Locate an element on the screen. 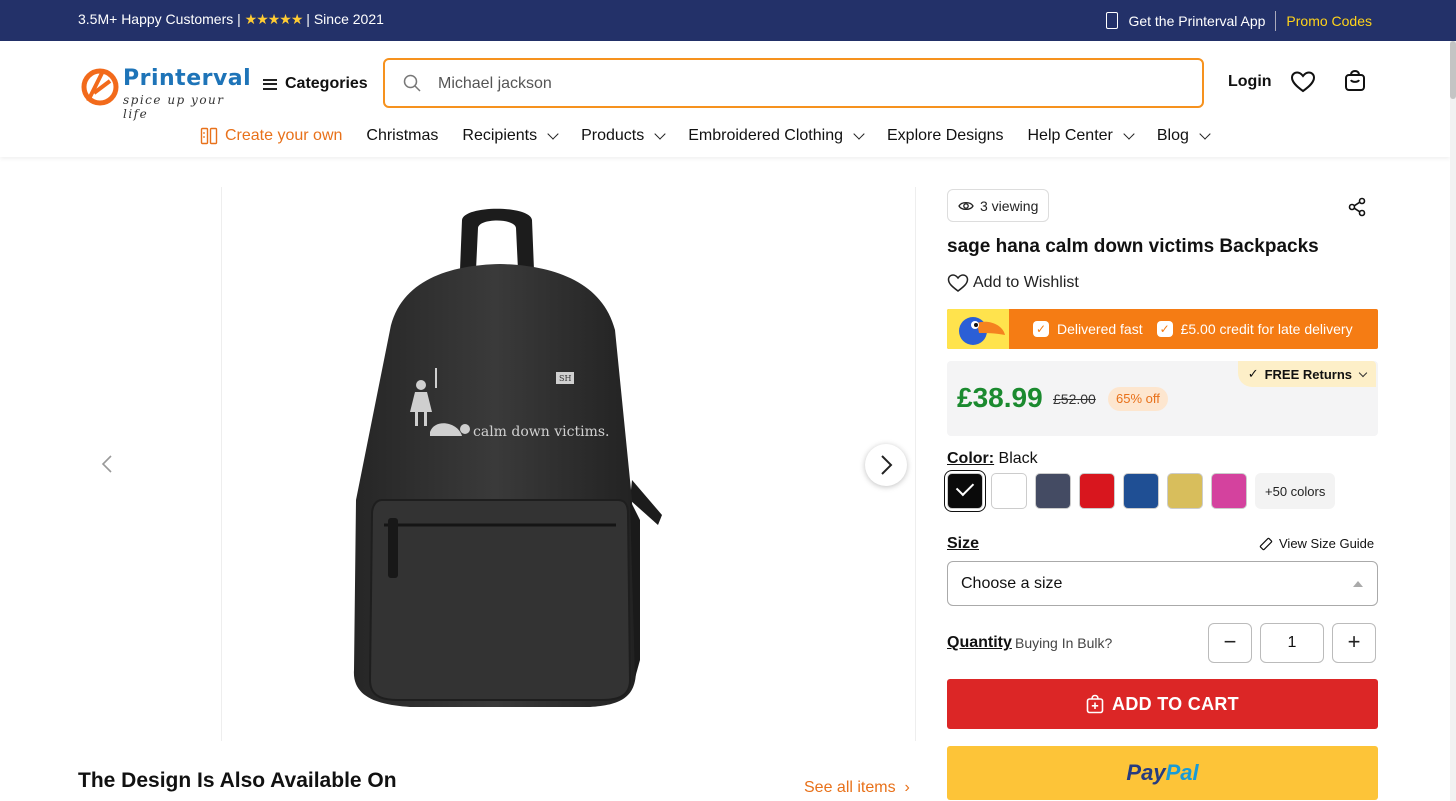  nav-label: Explore Designs is located at coordinates (945, 135).